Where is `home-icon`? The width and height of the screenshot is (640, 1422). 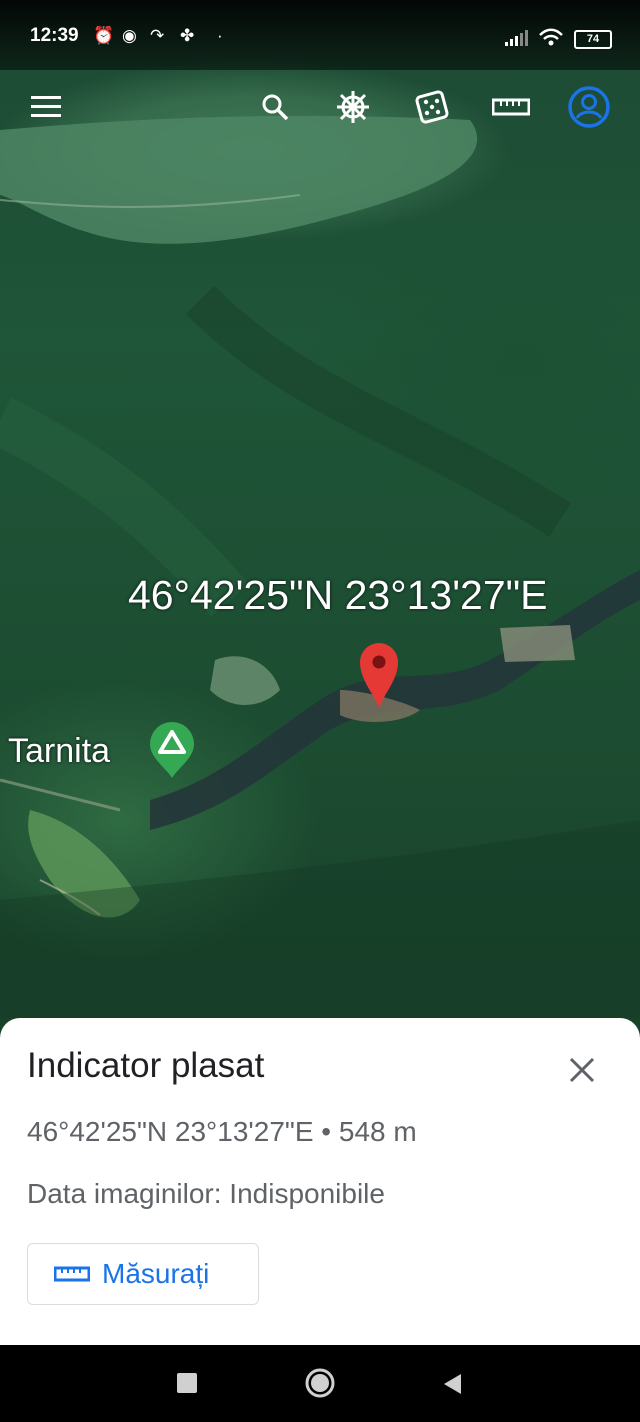 home-icon is located at coordinates (320, 1383).